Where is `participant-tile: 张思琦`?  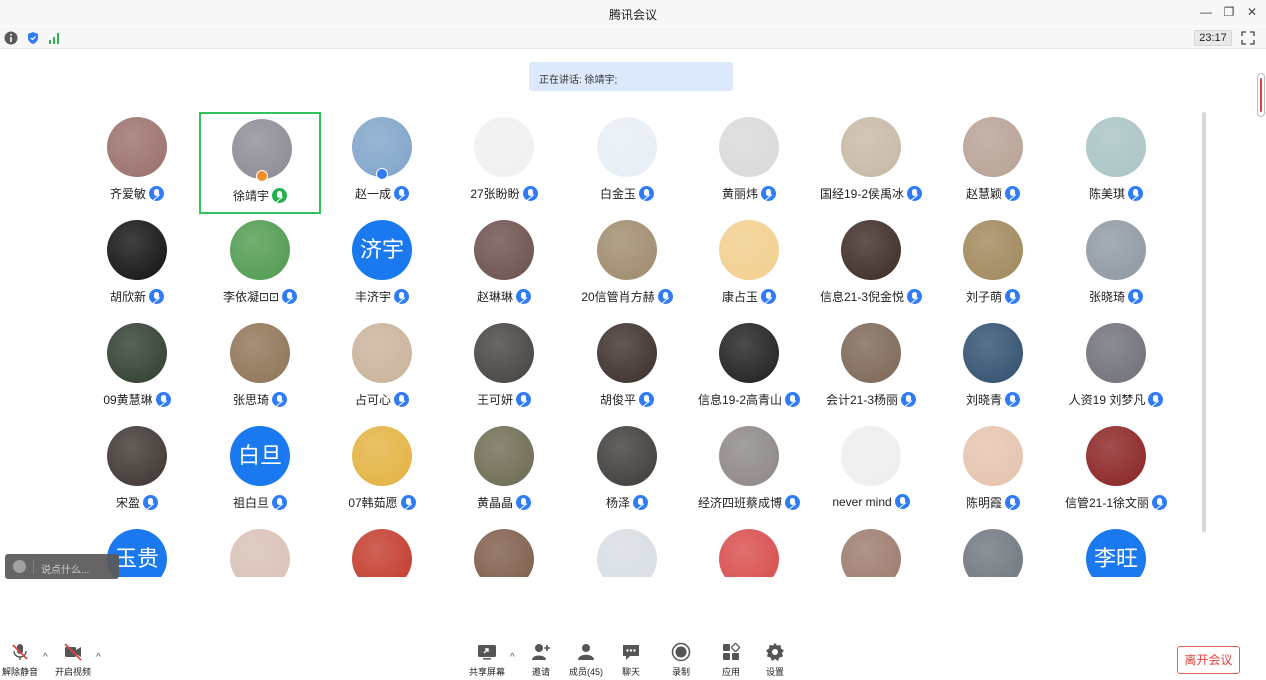
participant-tile: 张思琦 is located at coordinates (260, 369).